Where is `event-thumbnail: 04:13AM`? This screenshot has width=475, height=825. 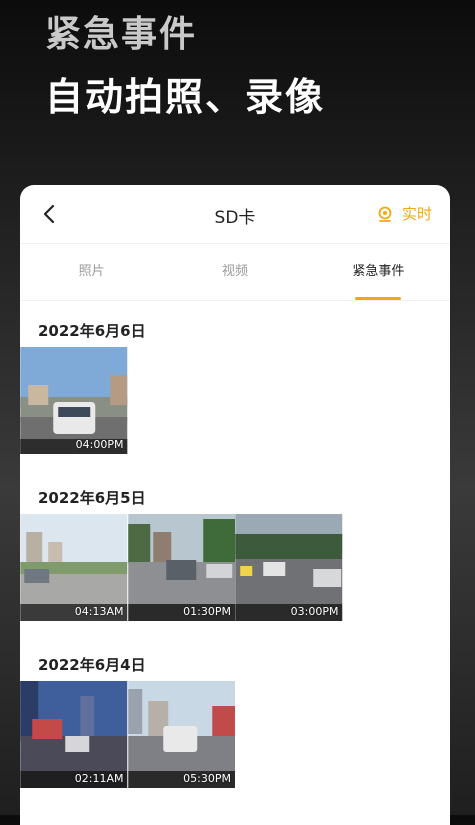
event-thumbnail: 04:13AM is located at coordinates (74, 567).